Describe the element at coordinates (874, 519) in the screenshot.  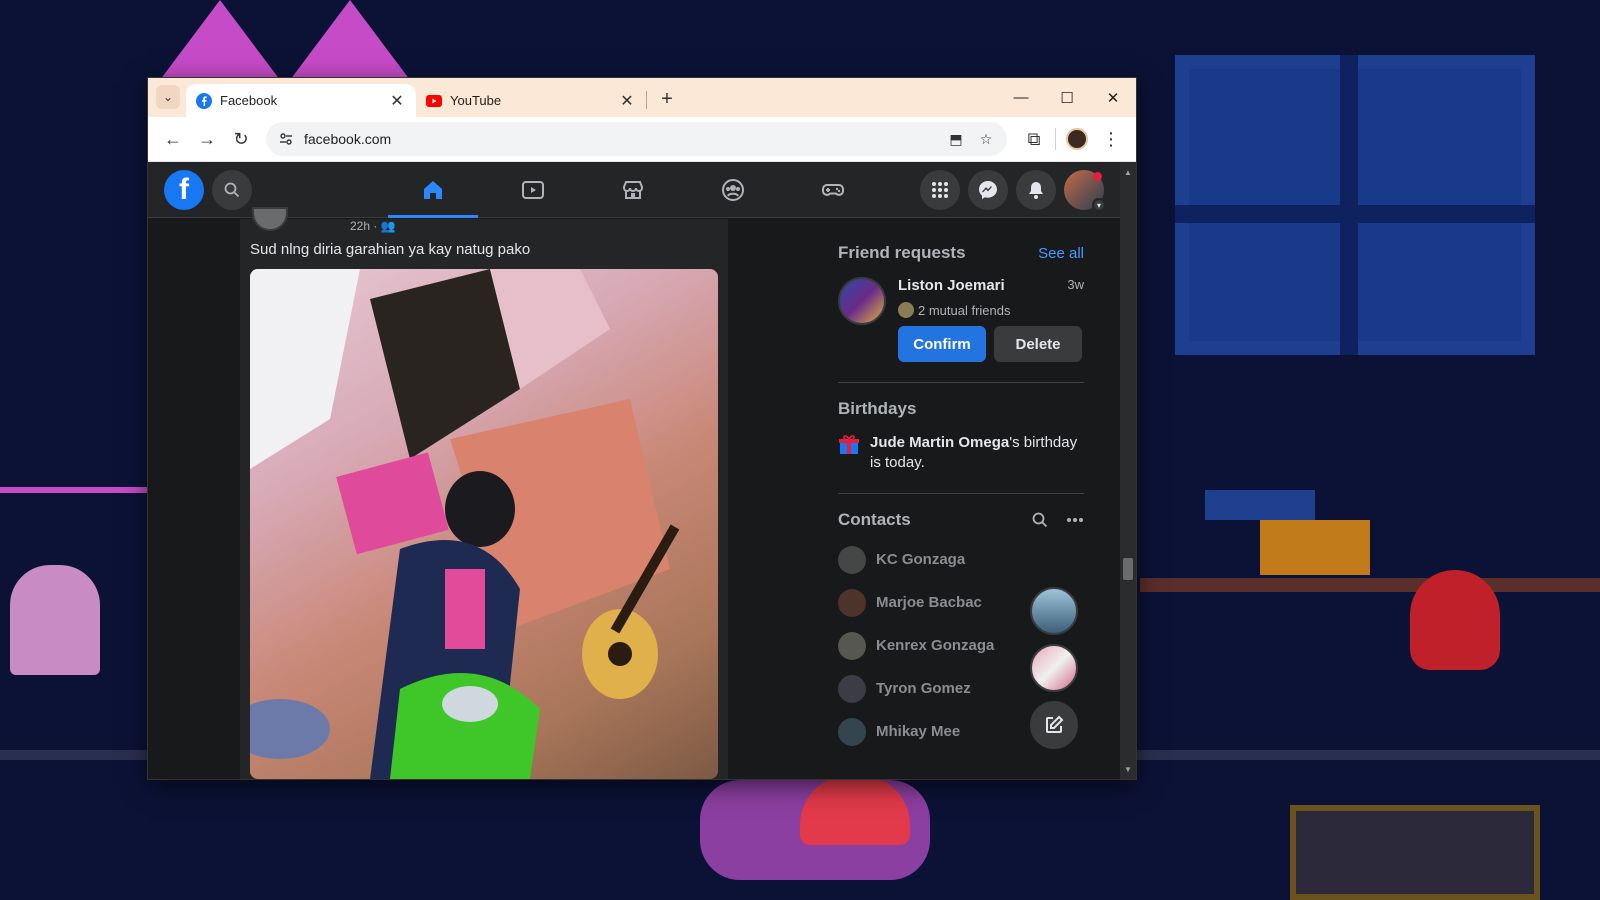
I see `contacts-title: Contacts` at that location.